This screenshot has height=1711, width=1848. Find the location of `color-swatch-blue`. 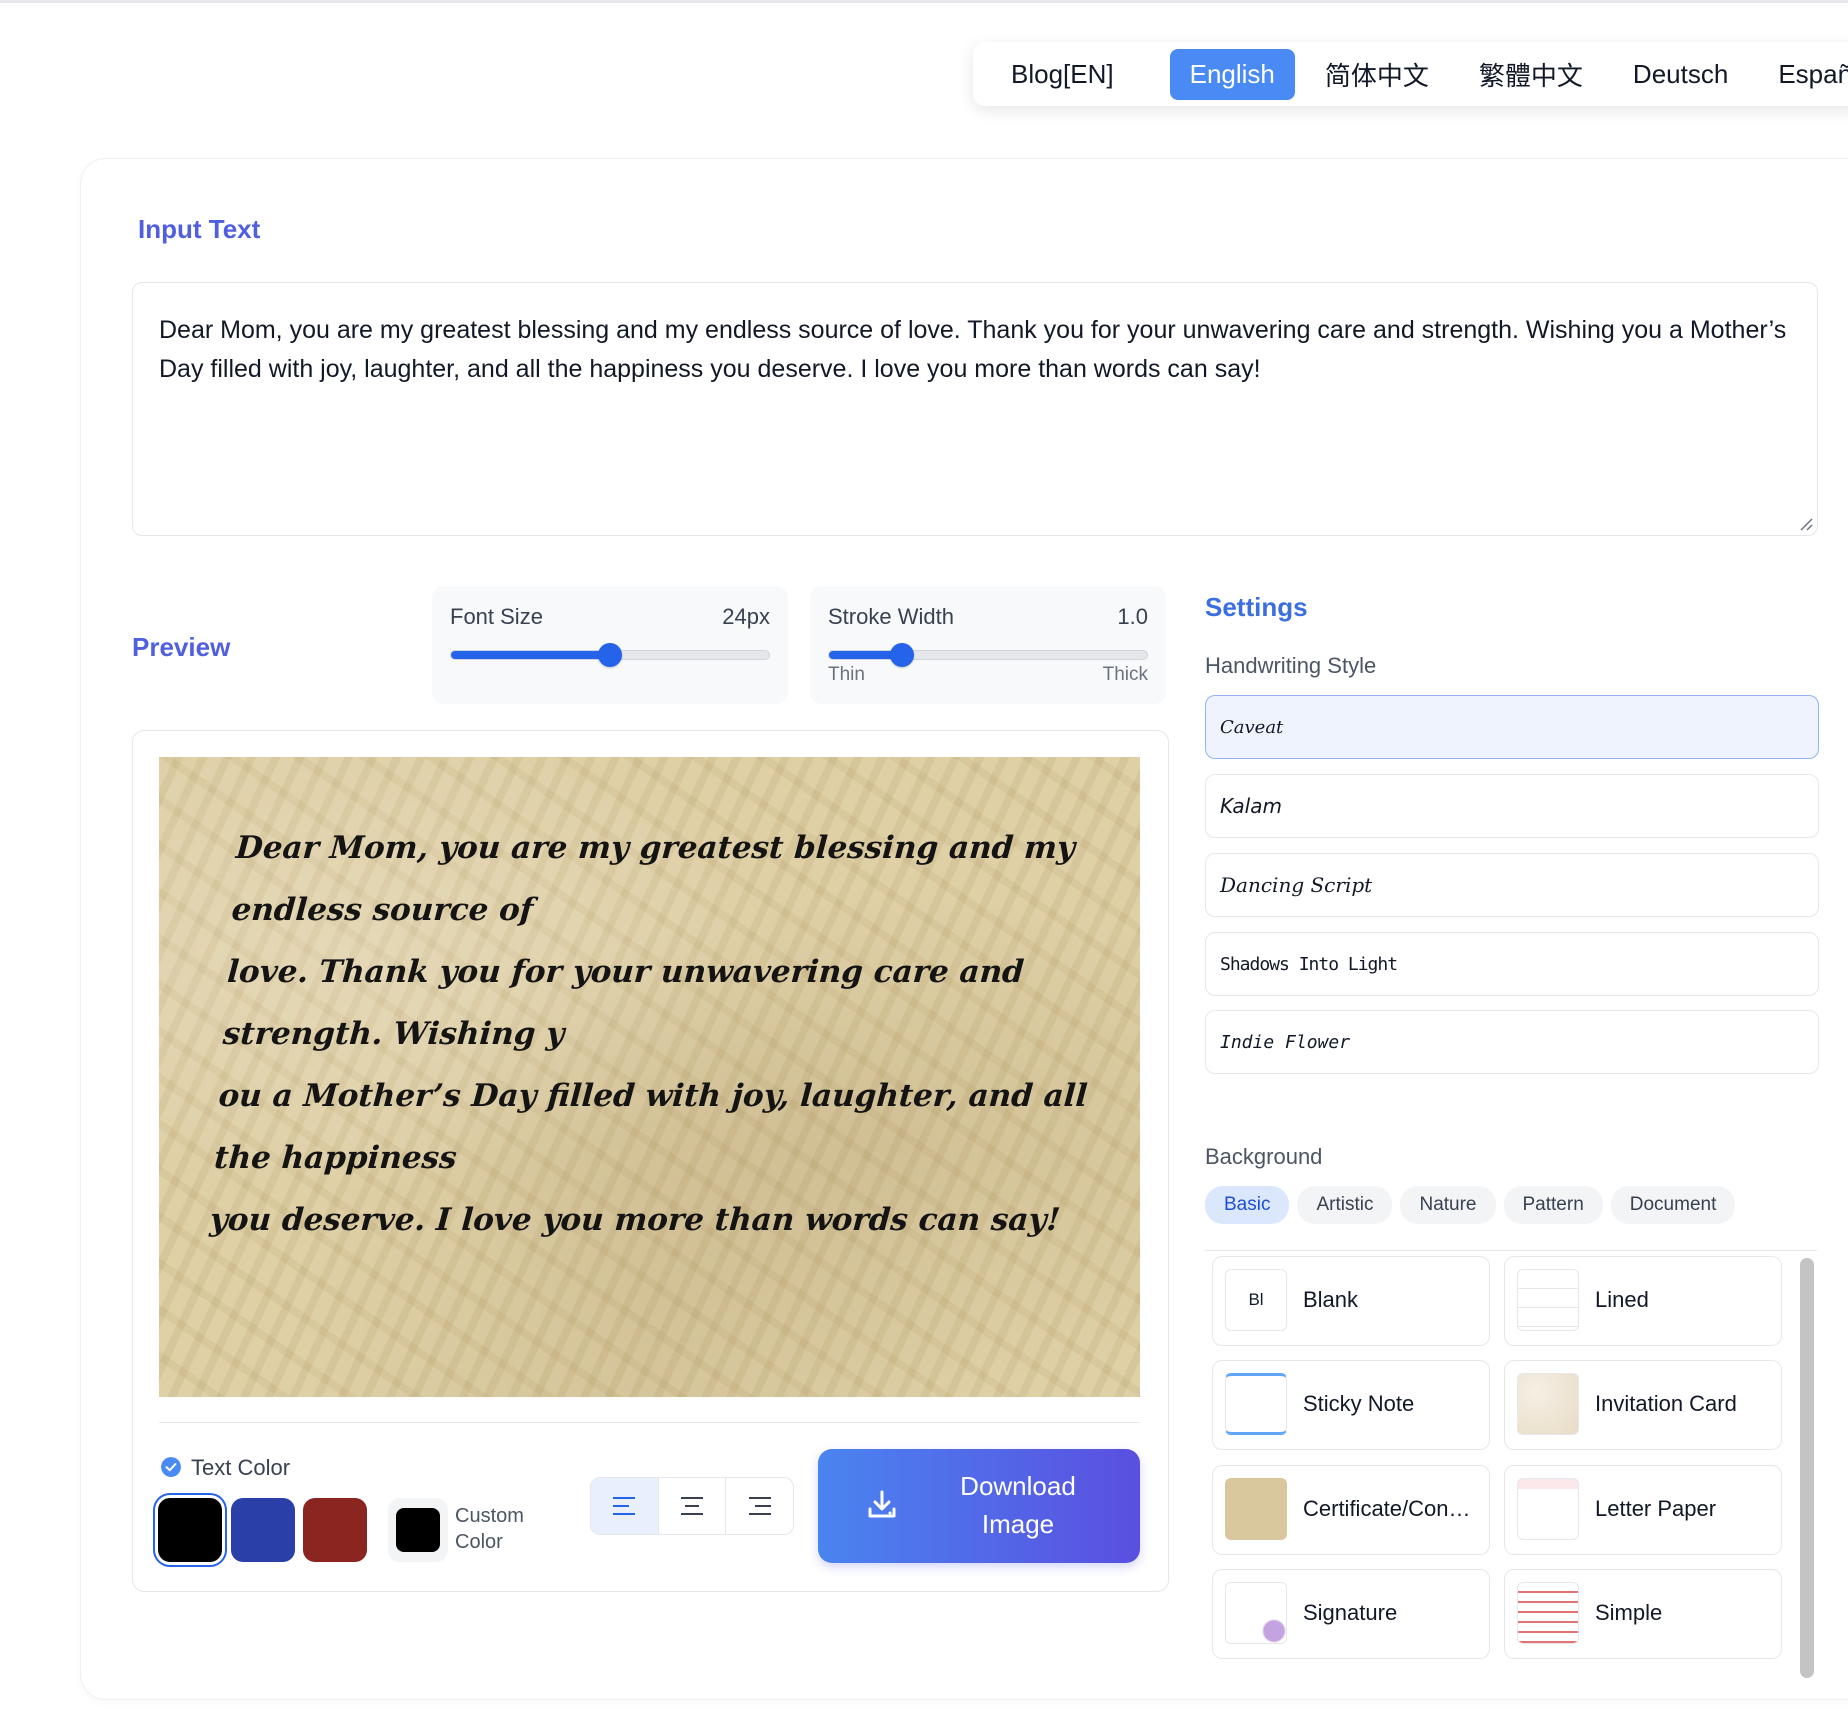

color-swatch-blue is located at coordinates (263, 1530).